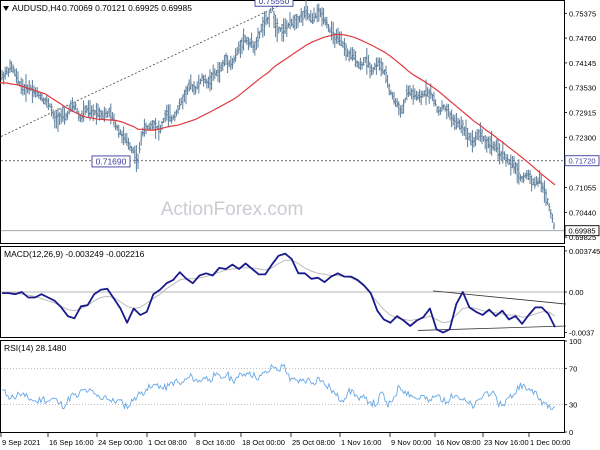 The width and height of the screenshot is (600, 450). Describe the element at coordinates (576, 292) in the screenshot. I see `macd-y-tick-label: 0.00` at that location.